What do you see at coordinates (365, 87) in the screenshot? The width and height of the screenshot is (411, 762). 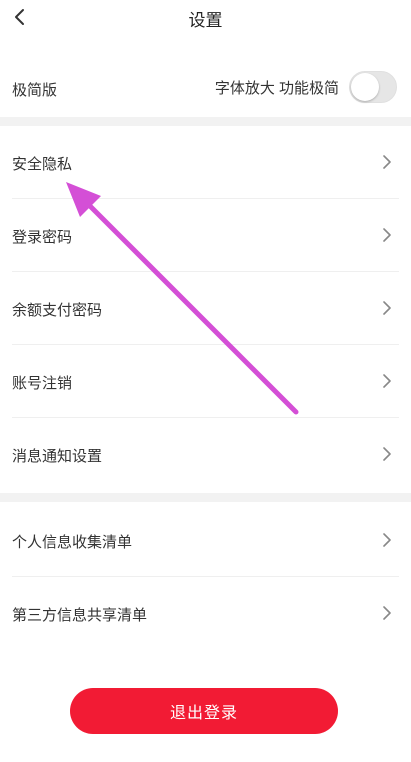 I see `toggle-knob` at bounding box center [365, 87].